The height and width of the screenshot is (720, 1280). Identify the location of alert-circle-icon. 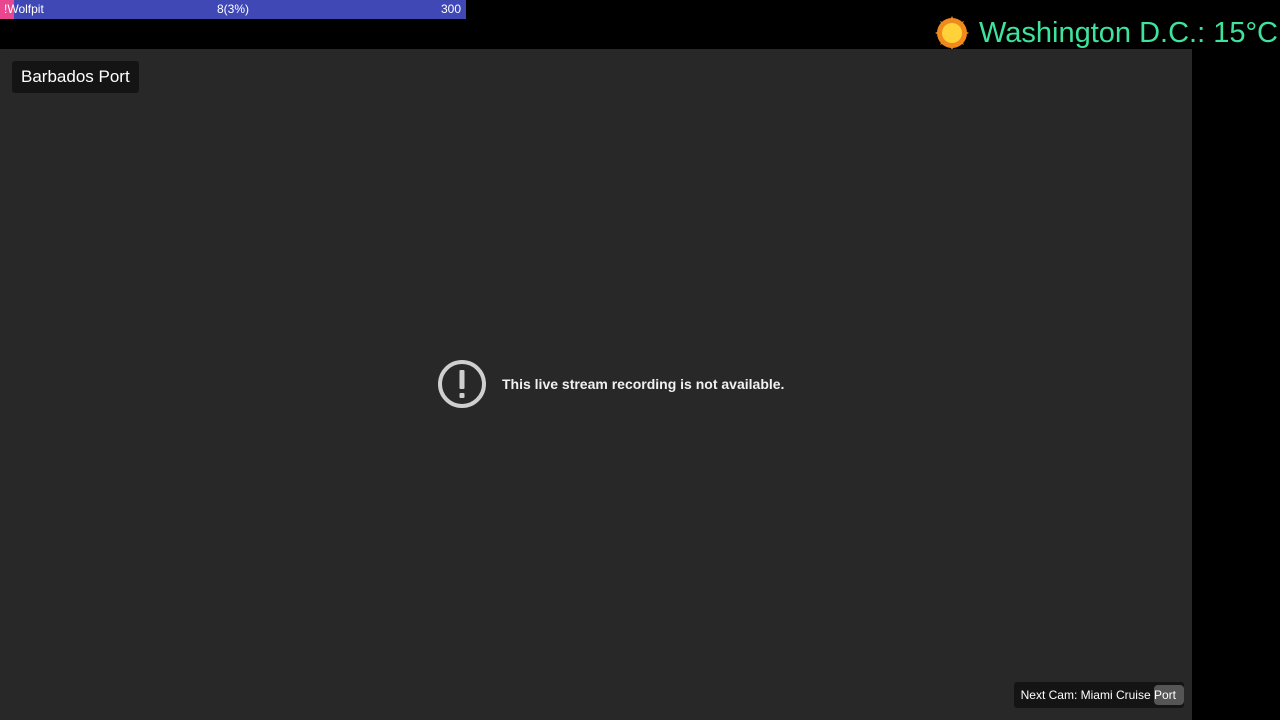
(462, 384).